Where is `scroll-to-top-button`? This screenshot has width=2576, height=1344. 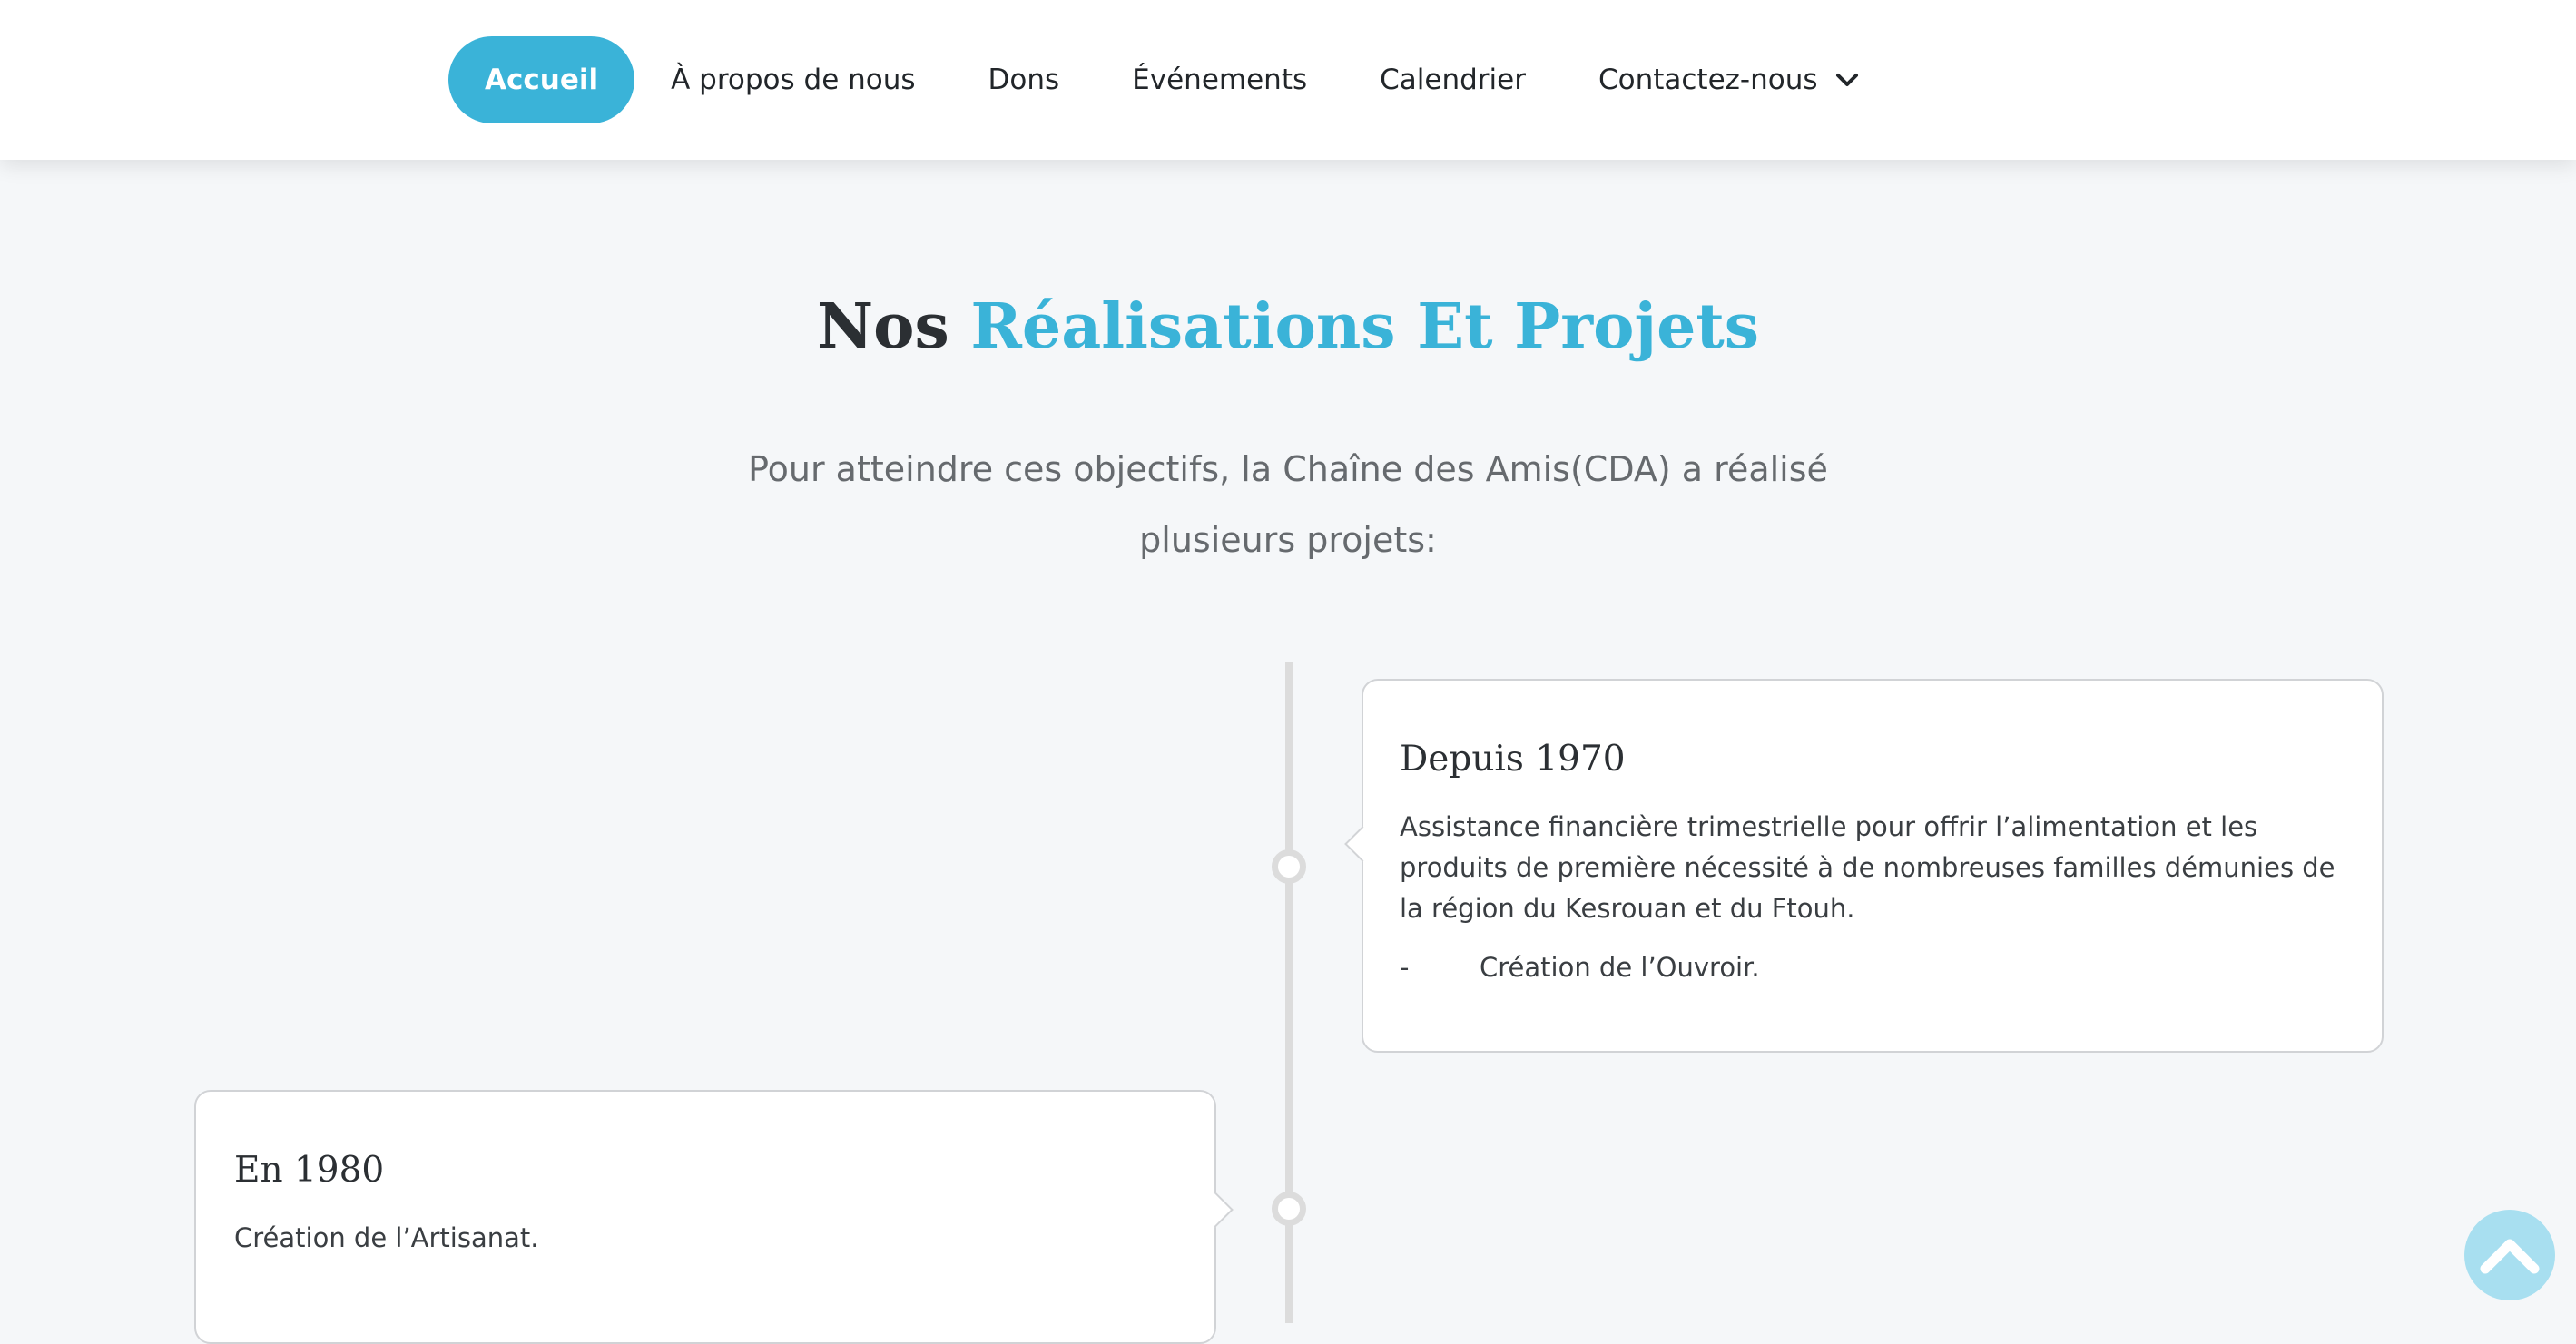
scroll-to-top-button is located at coordinates (2509, 1255).